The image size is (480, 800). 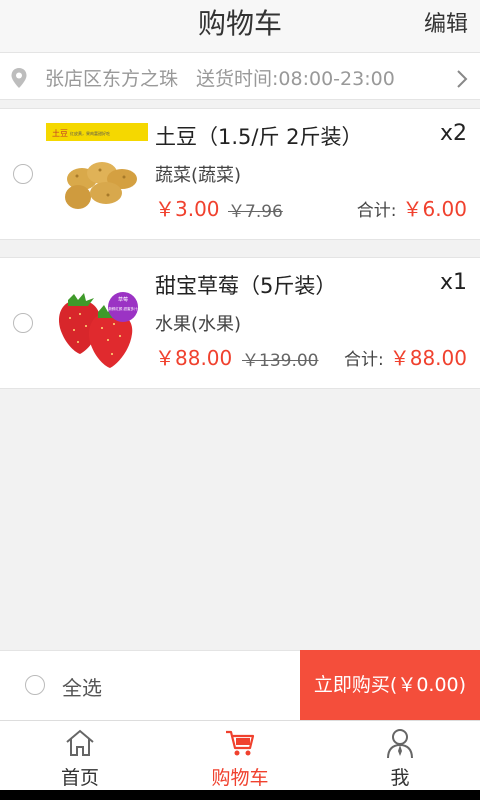 I want to click on sale-price: ￥88.00, so click(x=194, y=358).